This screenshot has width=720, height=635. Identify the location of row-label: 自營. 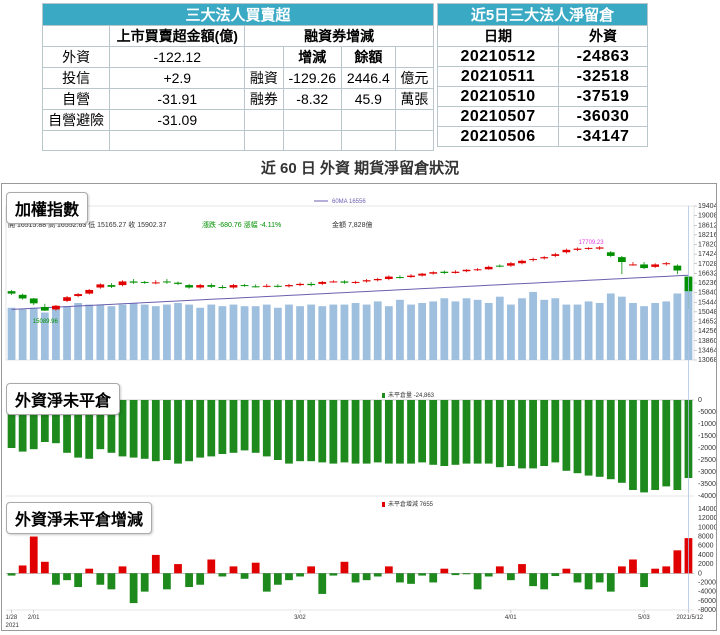
(76, 99).